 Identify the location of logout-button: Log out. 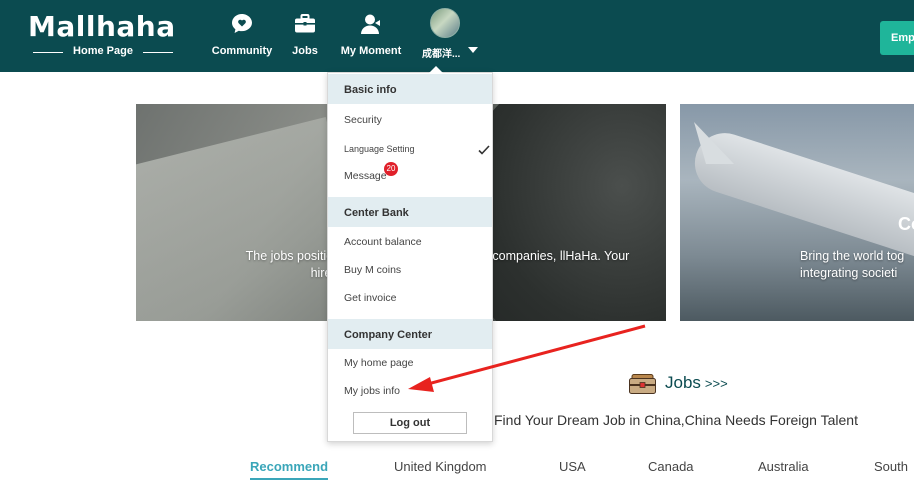
(410, 423).